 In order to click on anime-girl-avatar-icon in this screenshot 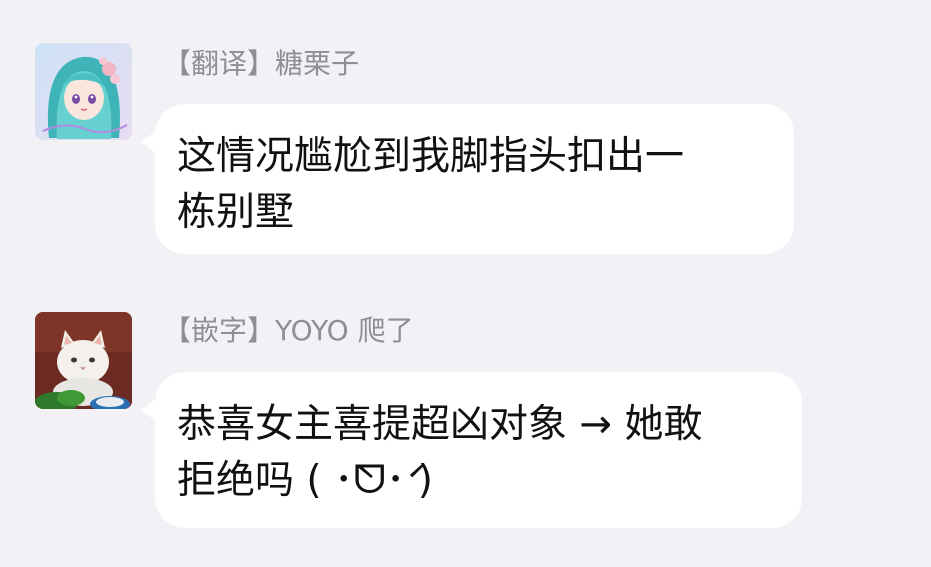, I will do `click(83, 91)`.